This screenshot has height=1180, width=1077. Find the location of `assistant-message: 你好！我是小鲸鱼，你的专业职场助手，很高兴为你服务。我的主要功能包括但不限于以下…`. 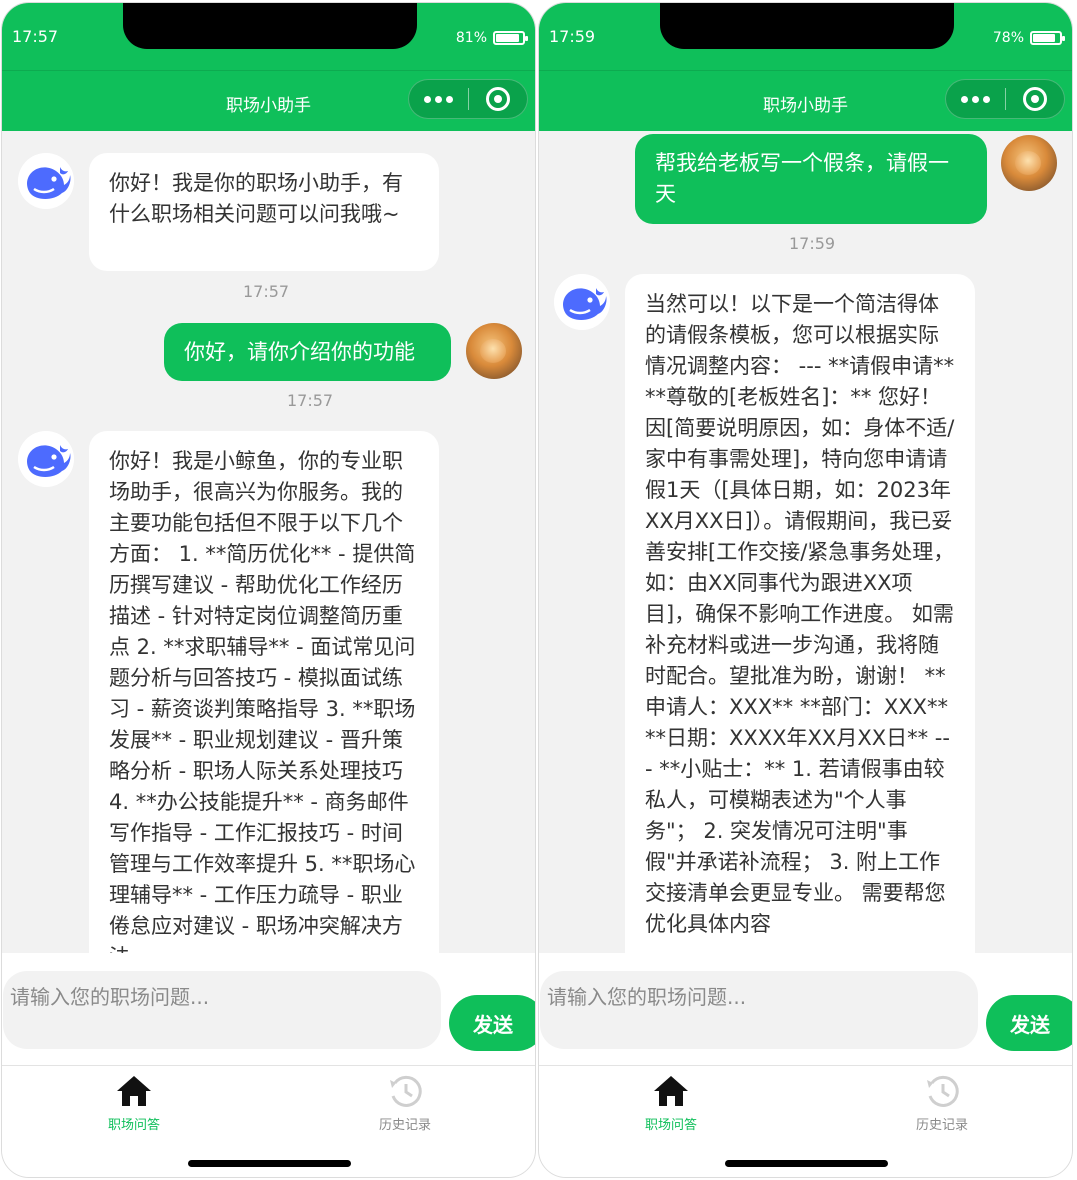

assistant-message: 你好！我是小鲸鱼，你的专业职场助手，很高兴为你服务。我的主要功能包括但不限于以下… is located at coordinates (264, 692).